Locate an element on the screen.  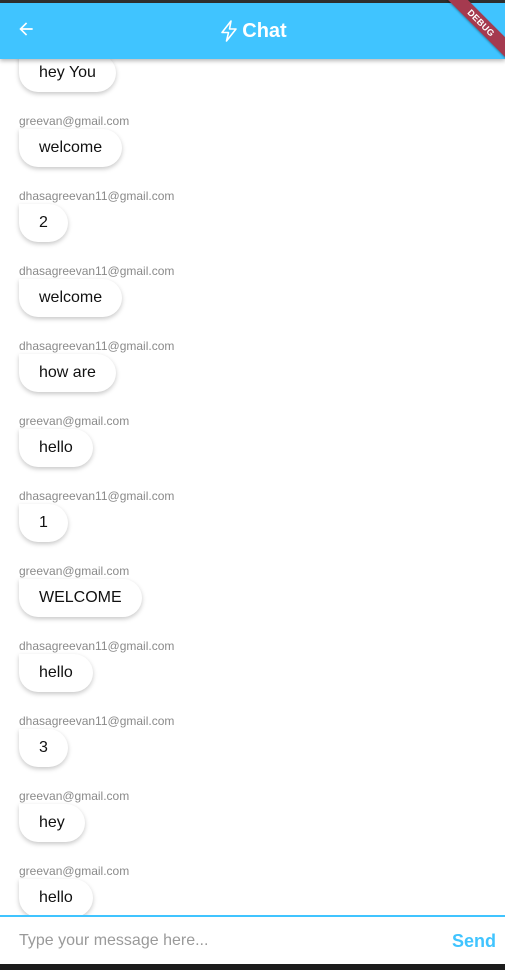
message-item: hey You is located at coordinates (254, 85).